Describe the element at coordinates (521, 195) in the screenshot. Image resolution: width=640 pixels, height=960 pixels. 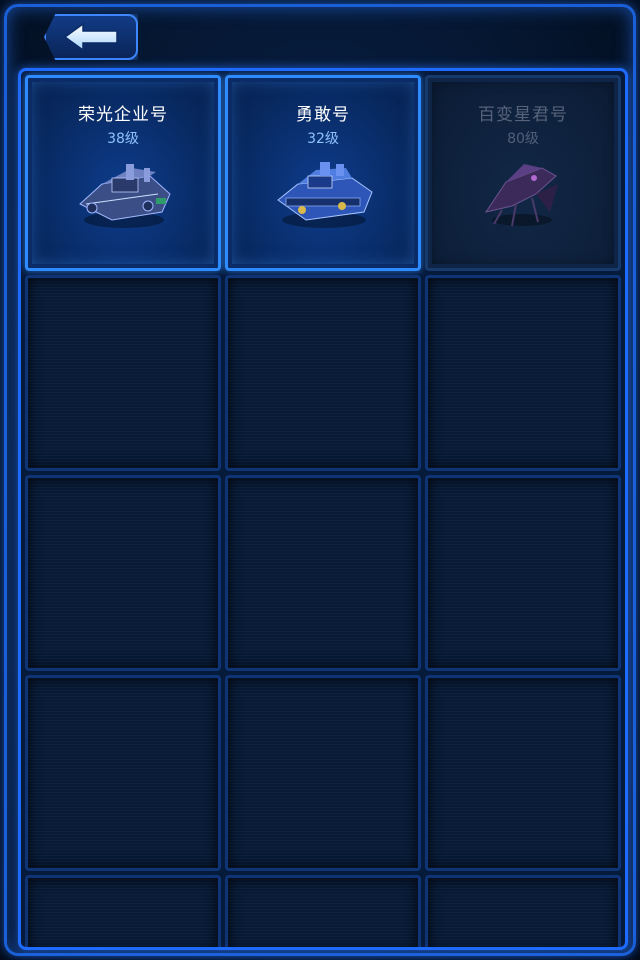
I see `alien-ship-icon` at that location.